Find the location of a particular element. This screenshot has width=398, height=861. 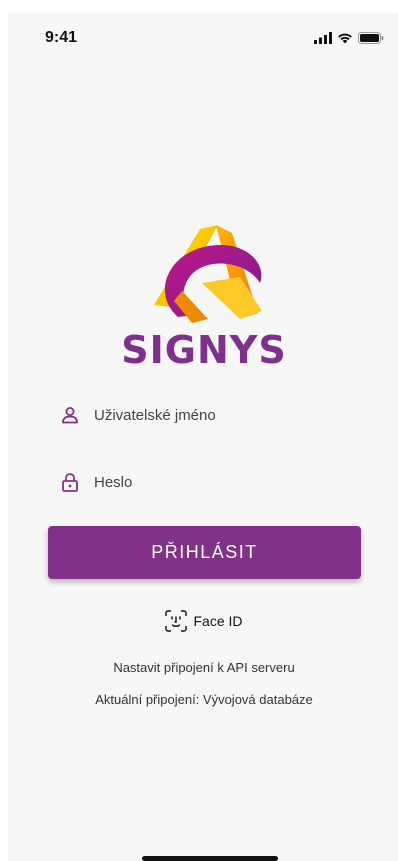

password-input is located at coordinates (214, 482).